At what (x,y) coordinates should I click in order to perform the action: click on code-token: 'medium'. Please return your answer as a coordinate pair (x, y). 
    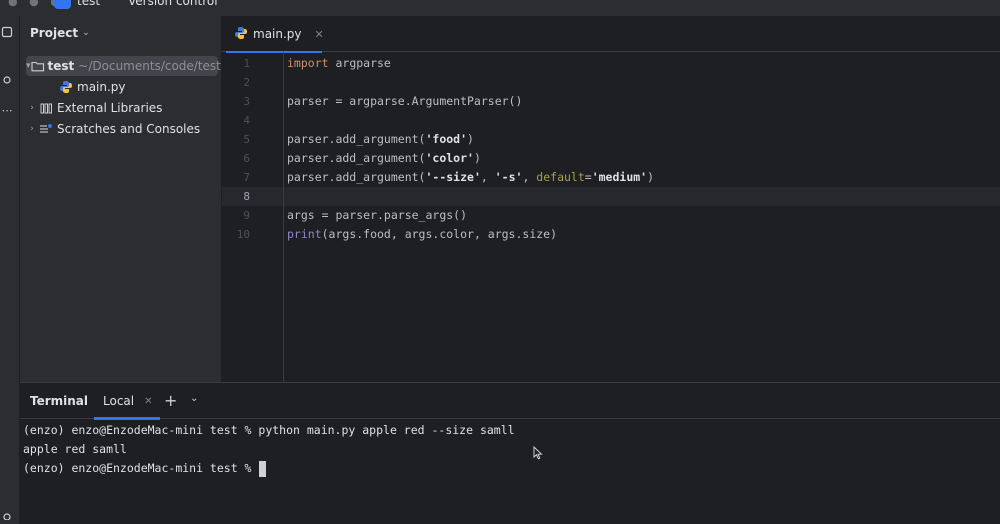
    Looking at the image, I should click on (619, 177).